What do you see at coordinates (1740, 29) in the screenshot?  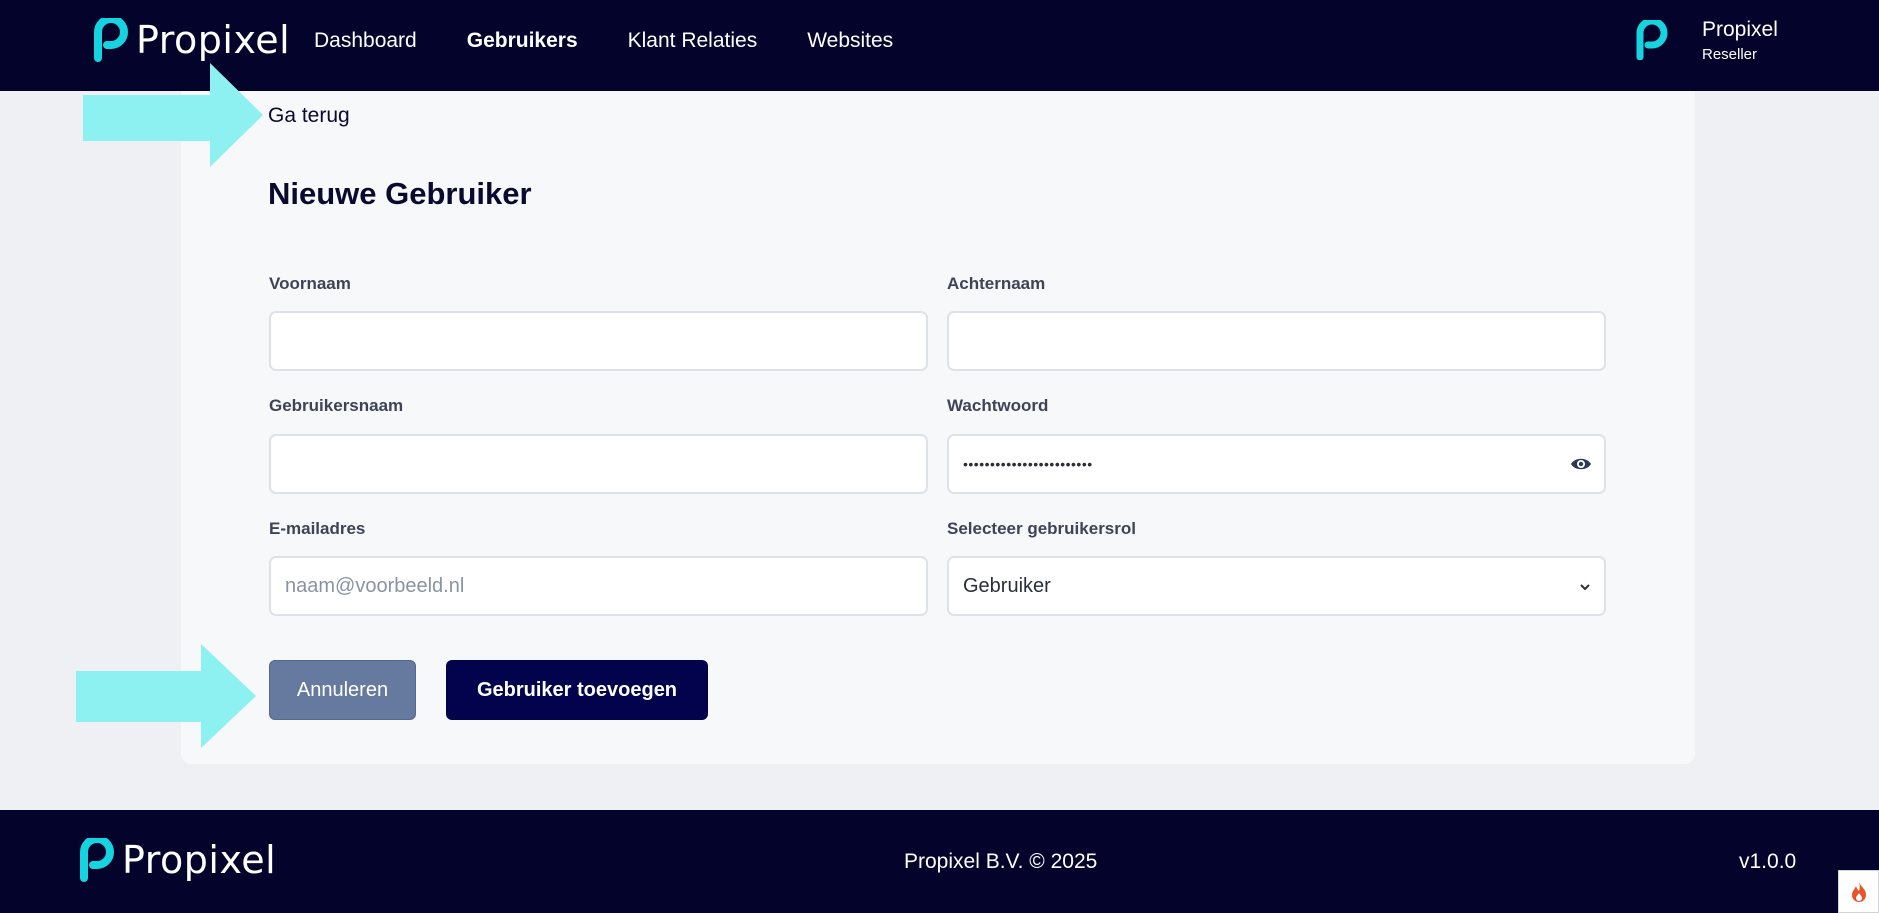 I see `user-name: Propixel` at bounding box center [1740, 29].